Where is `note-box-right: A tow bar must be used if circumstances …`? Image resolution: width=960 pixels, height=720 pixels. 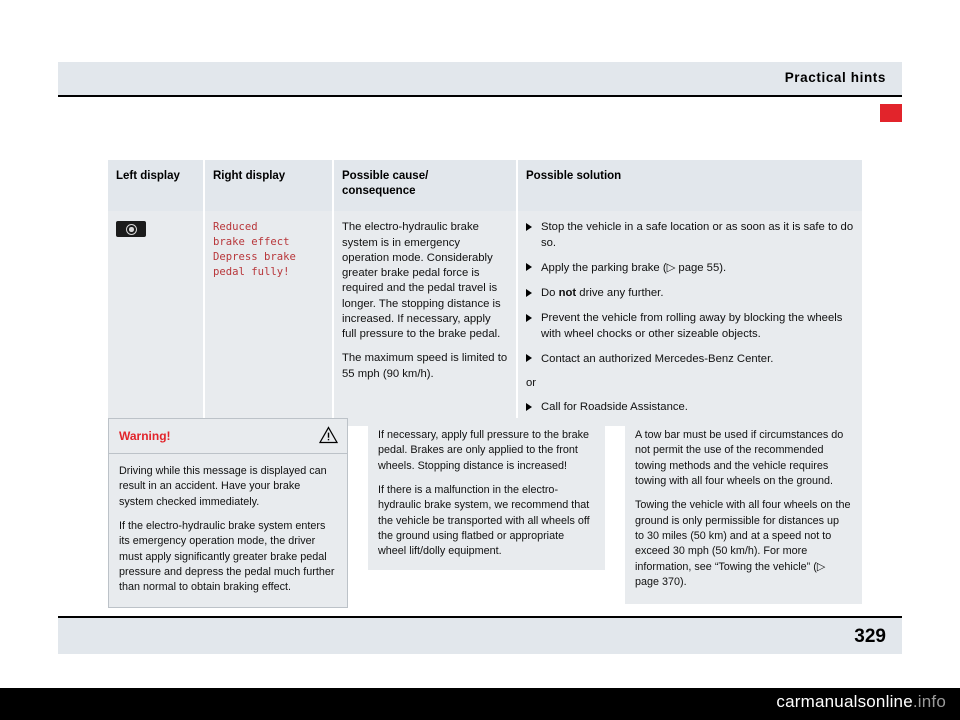 note-box-right: A tow bar must be used if circumstances … is located at coordinates (743, 511).